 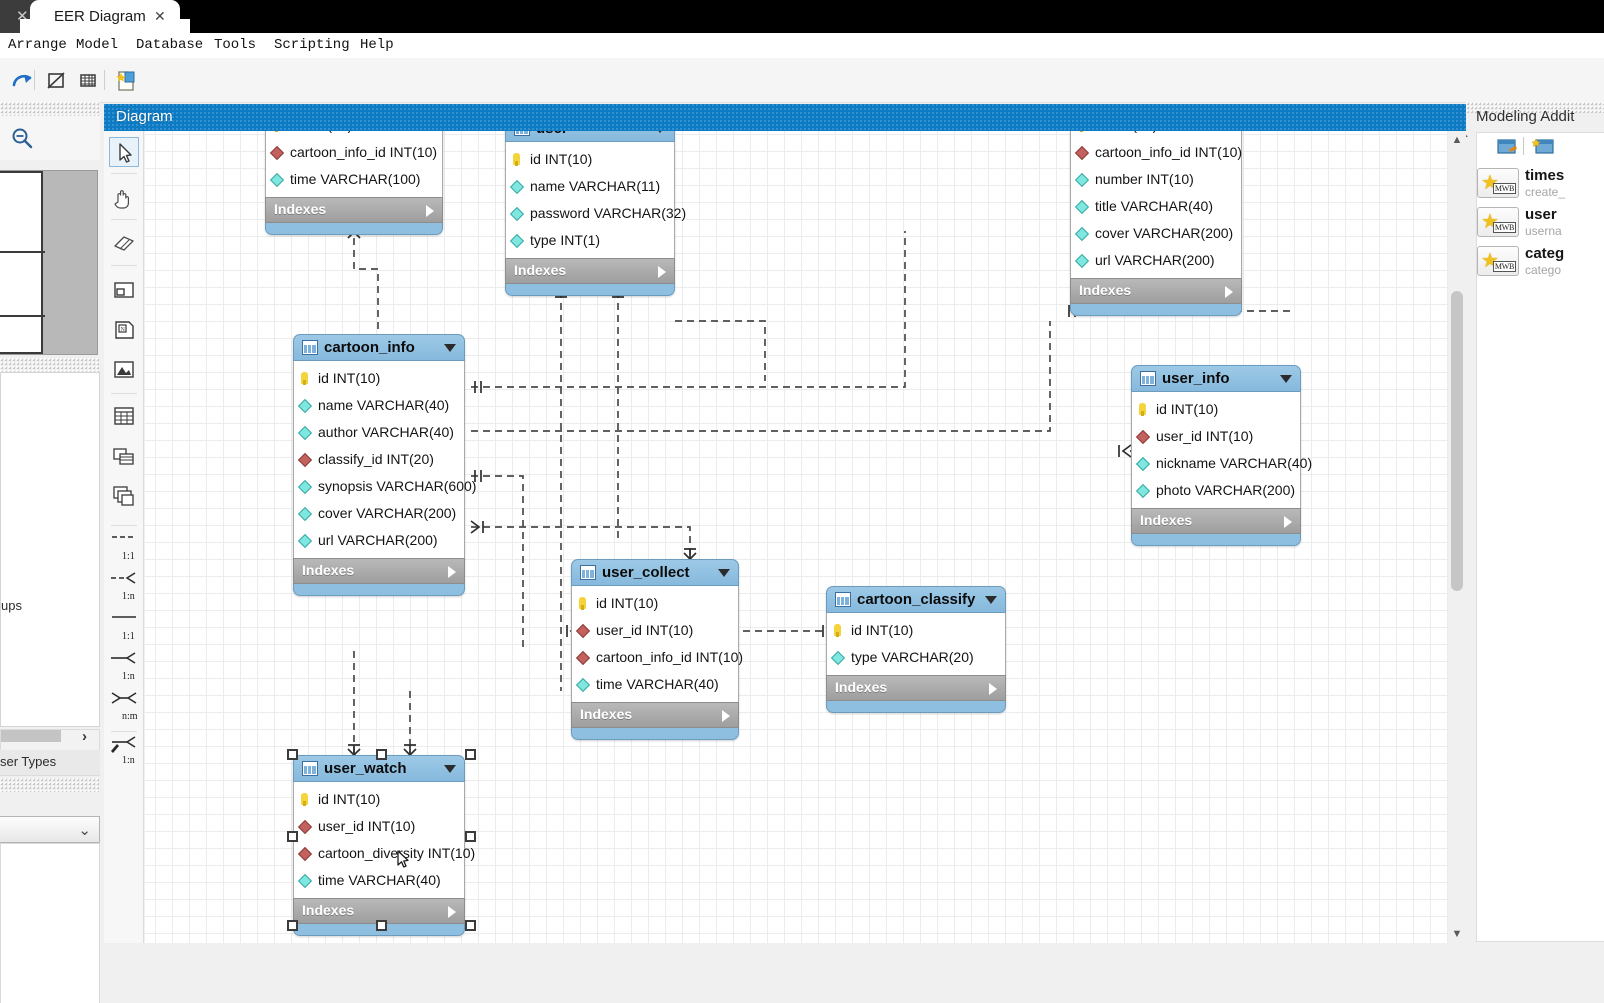 I want to click on template-item-categ: ★ MWB categ catego, so click(x=1540, y=261).